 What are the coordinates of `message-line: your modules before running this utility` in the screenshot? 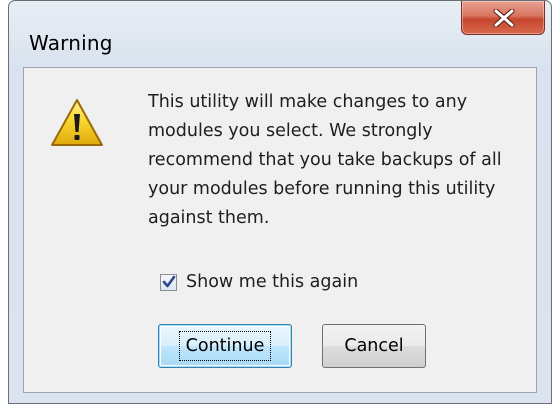 It's located at (322, 189).